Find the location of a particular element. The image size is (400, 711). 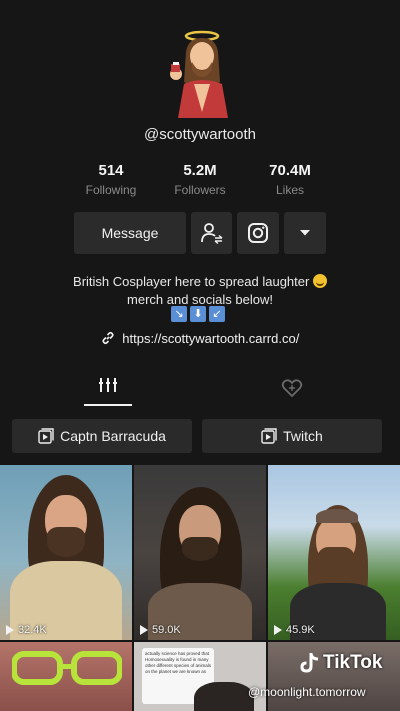

following-count: 514 is located at coordinates (111, 170).